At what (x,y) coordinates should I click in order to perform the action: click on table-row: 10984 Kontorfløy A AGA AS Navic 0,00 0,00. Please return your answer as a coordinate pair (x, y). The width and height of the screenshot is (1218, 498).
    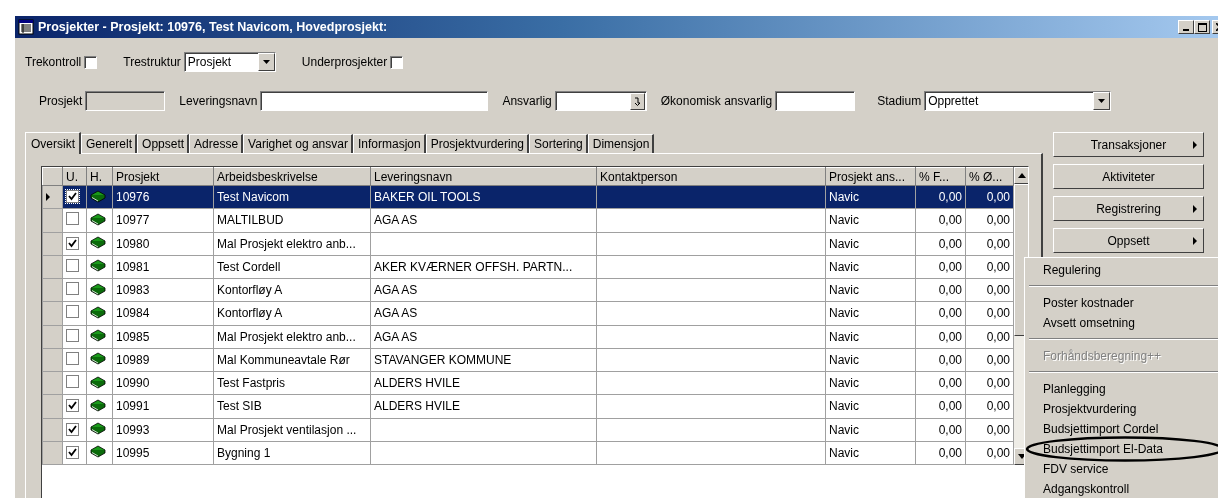
    Looking at the image, I should click on (528, 313).